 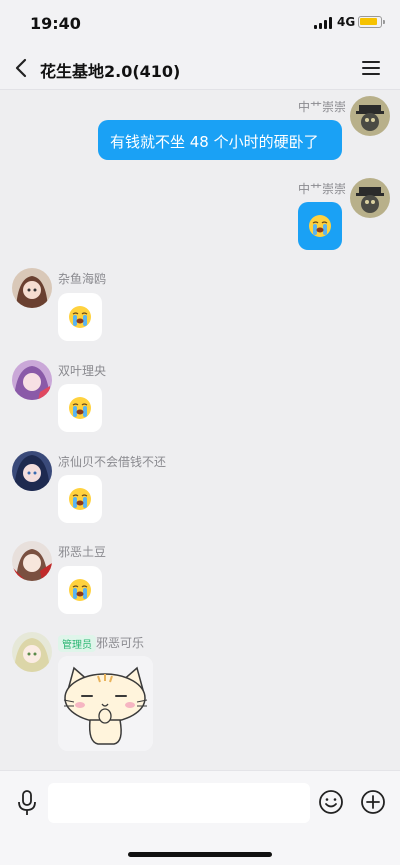 What do you see at coordinates (27, 803) in the screenshot?
I see `microphone-icon` at bounding box center [27, 803].